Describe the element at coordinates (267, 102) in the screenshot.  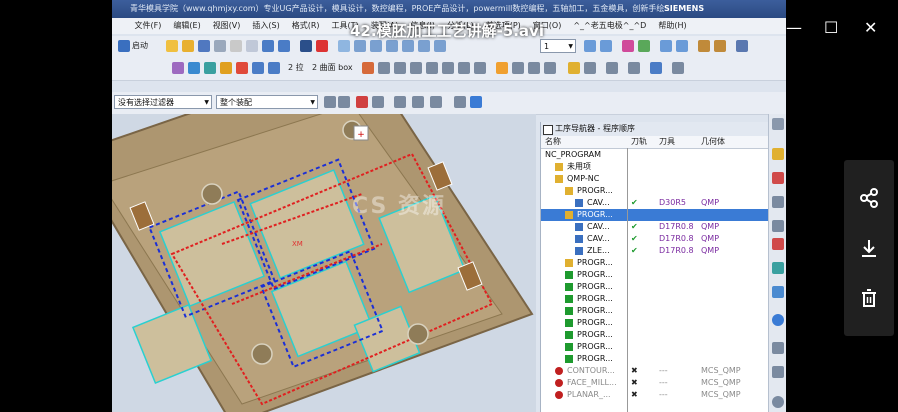
I see `scope-combo: 整个装配 ▼` at that location.